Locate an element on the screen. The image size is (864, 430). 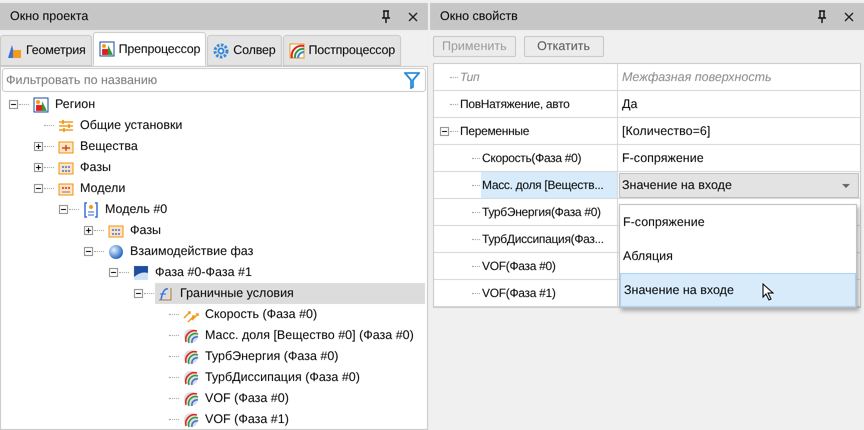
cursor-icon is located at coordinates (768, 292).